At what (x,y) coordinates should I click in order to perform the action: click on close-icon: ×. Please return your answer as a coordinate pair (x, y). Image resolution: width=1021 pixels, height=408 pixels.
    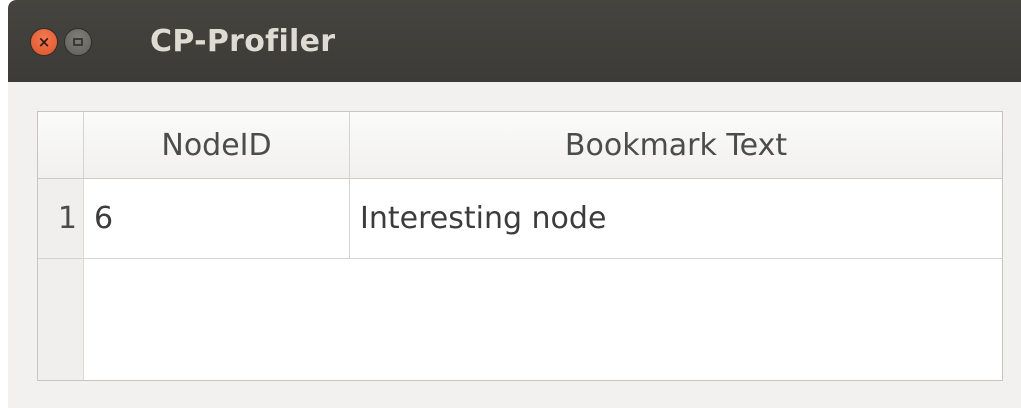
    Looking at the image, I should click on (44, 41).